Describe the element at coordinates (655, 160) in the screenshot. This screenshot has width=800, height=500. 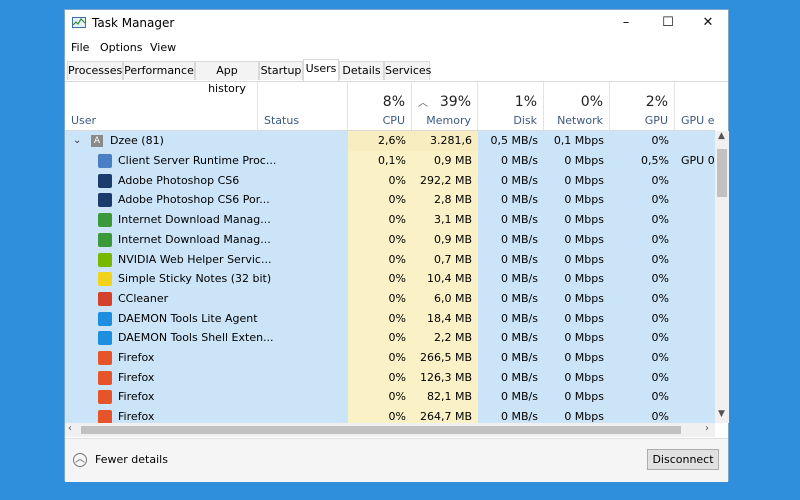
I see `process-gpu: 0,5%` at that location.